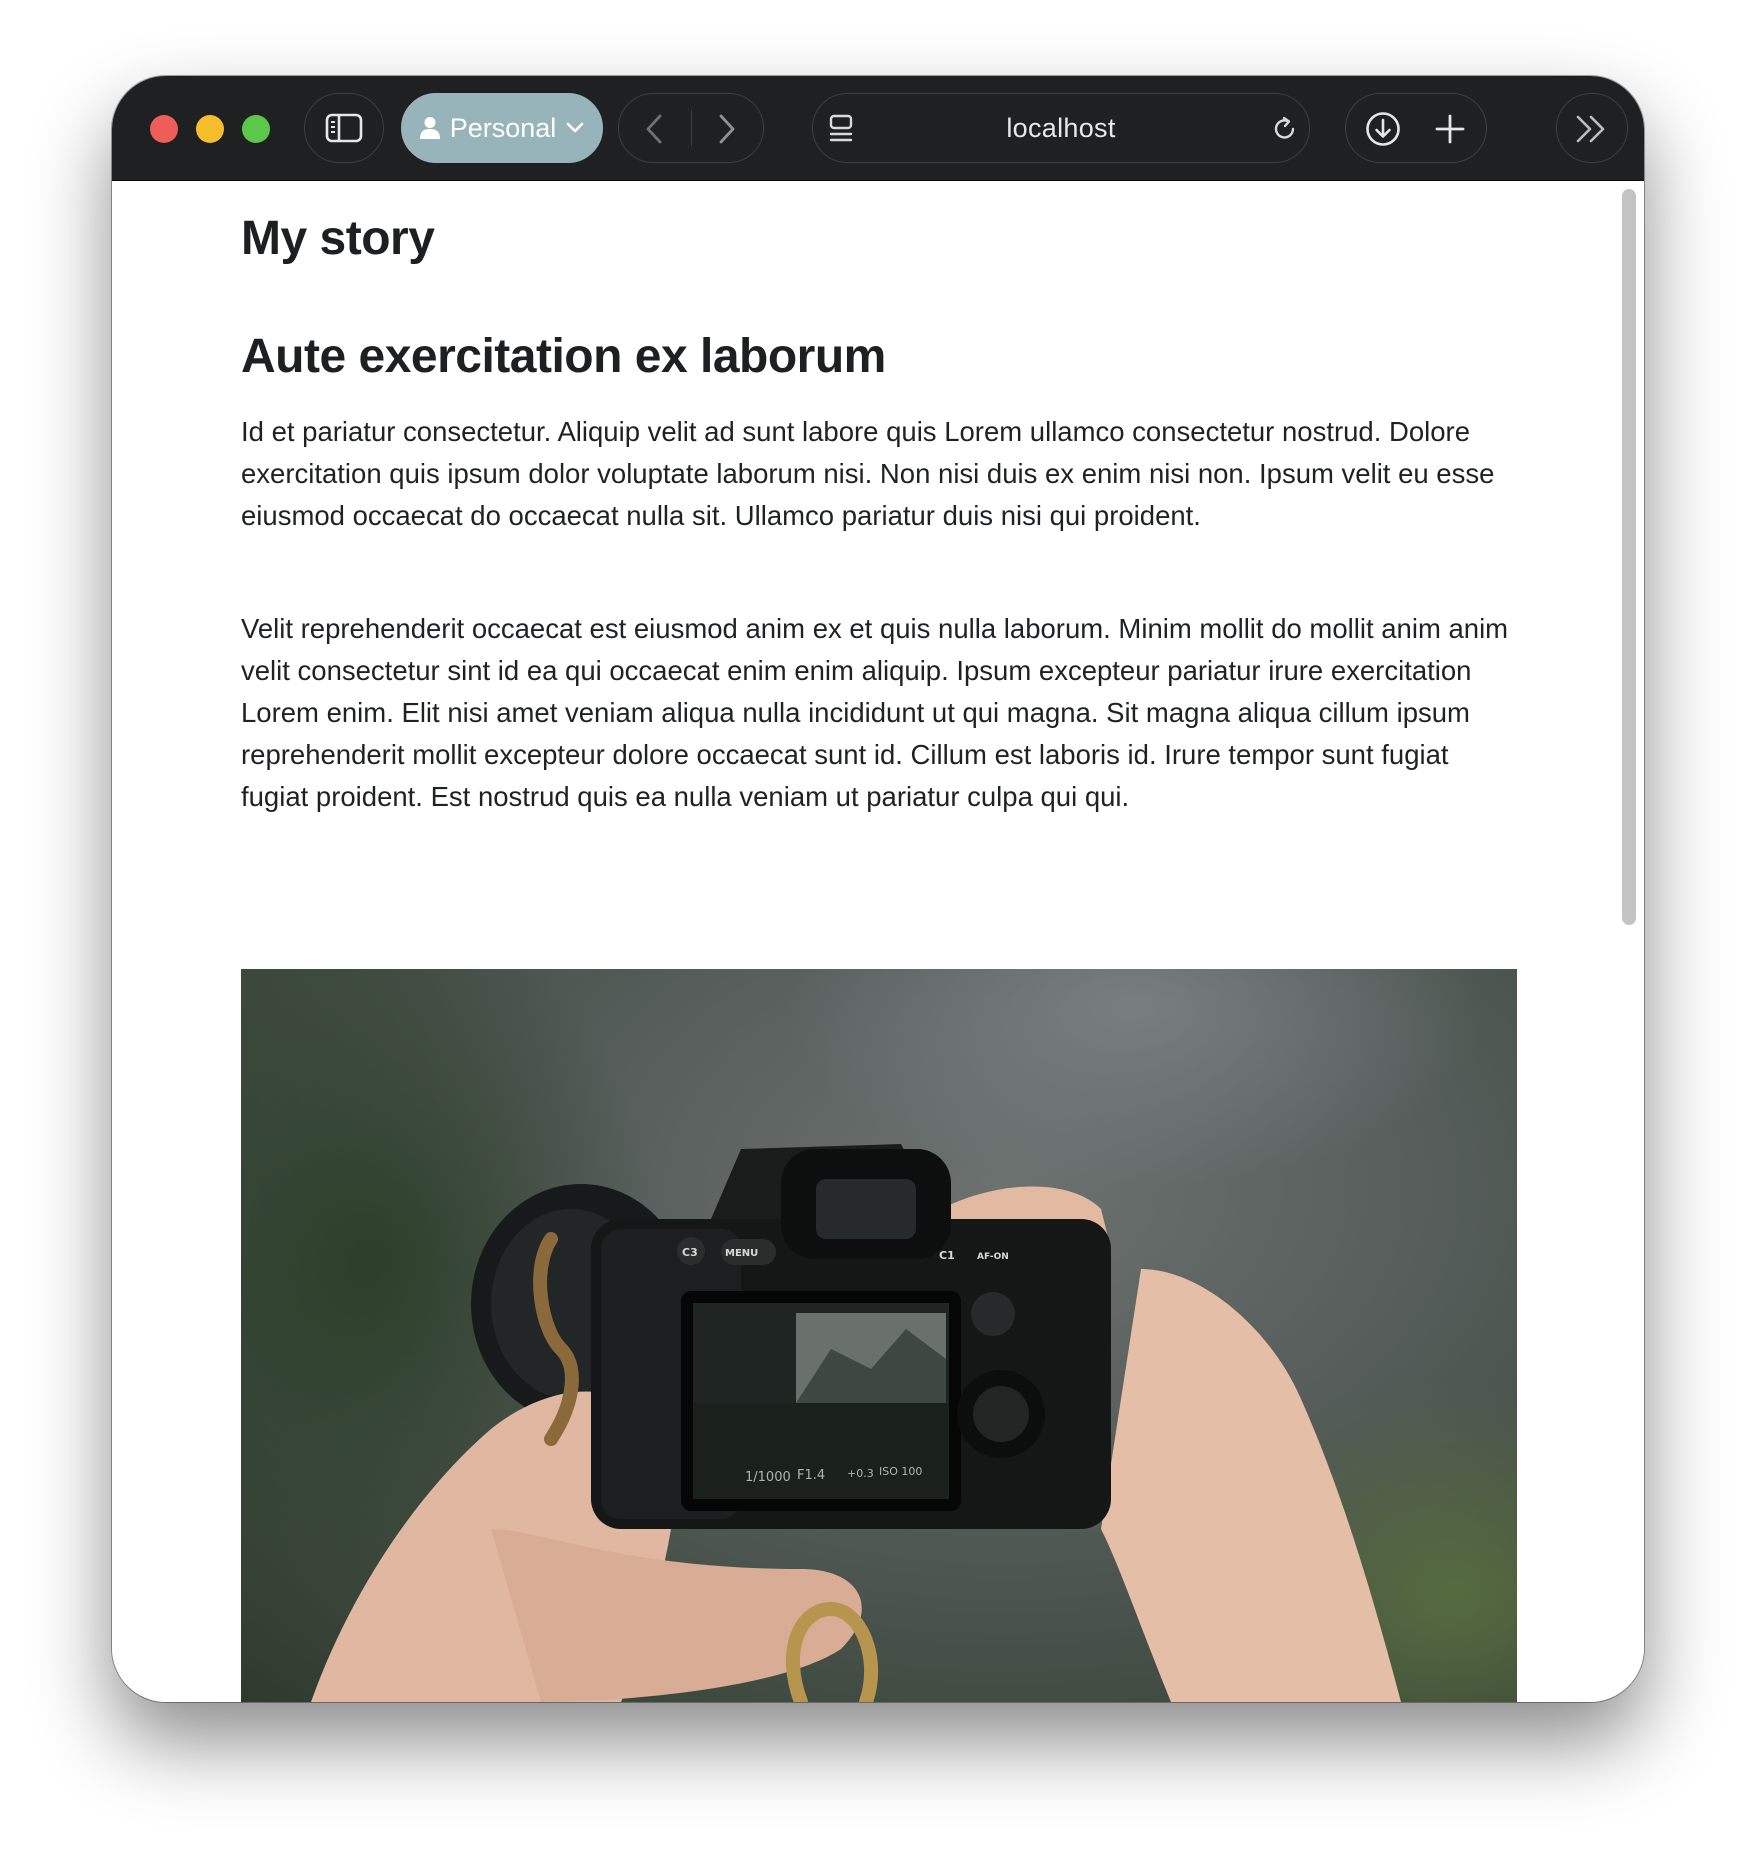 The height and width of the screenshot is (1850, 1756). What do you see at coordinates (741, 1253) in the screenshot?
I see `button-label-menu: MENU` at bounding box center [741, 1253].